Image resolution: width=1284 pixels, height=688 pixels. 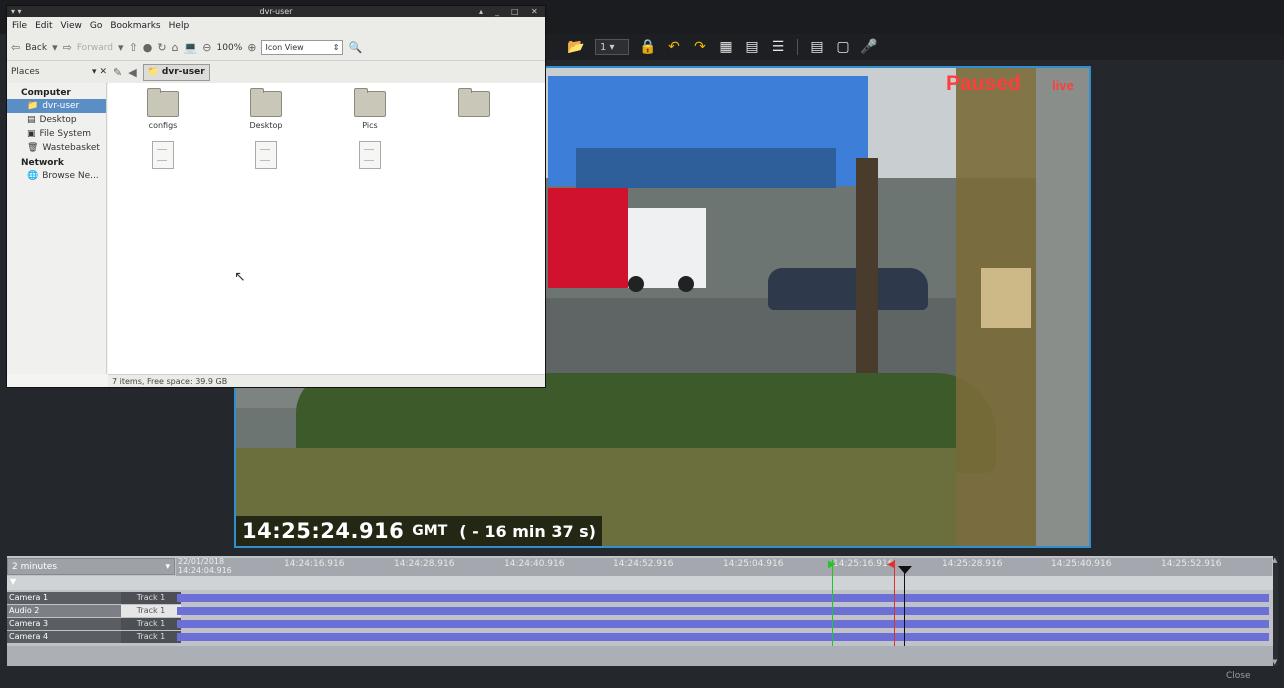 What do you see at coordinates (832, 603) in the screenshot?
I see `range-start-marker` at bounding box center [832, 603].